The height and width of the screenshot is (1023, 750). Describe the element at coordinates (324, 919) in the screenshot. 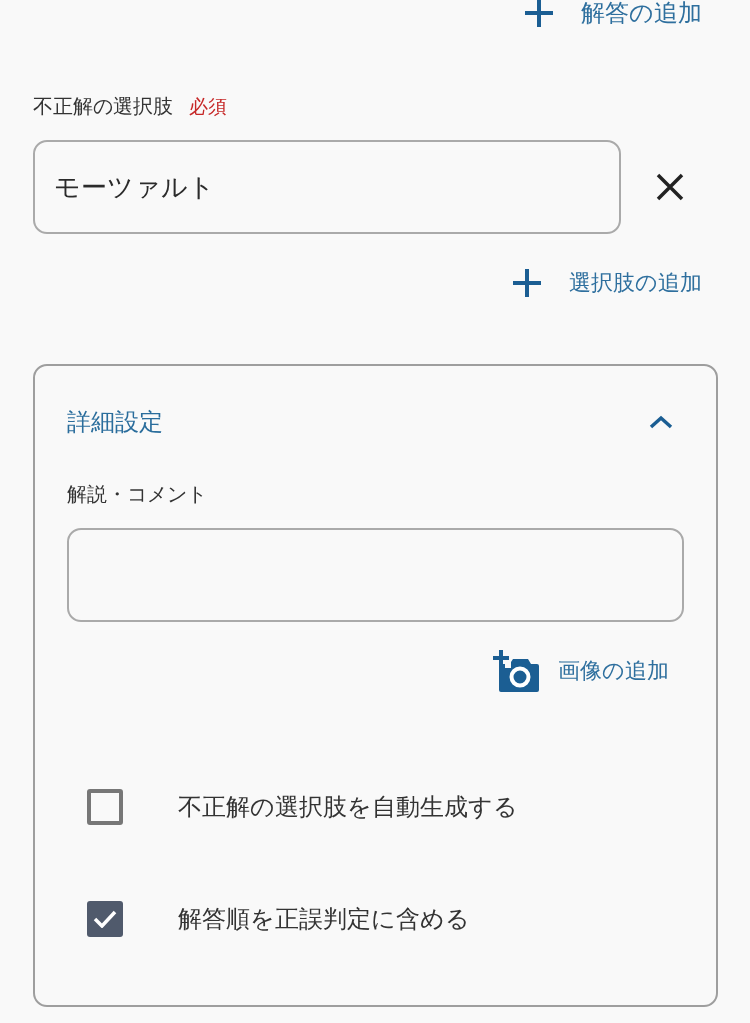

I see `option-label: 解答順を正誤判定に含める` at that location.